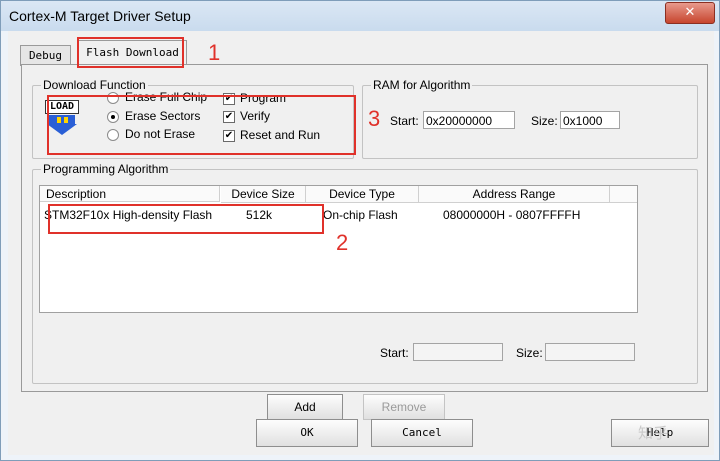 This screenshot has height=461, width=720. Describe the element at coordinates (404, 121) in the screenshot. I see `ram-start-label: Start:` at that location.